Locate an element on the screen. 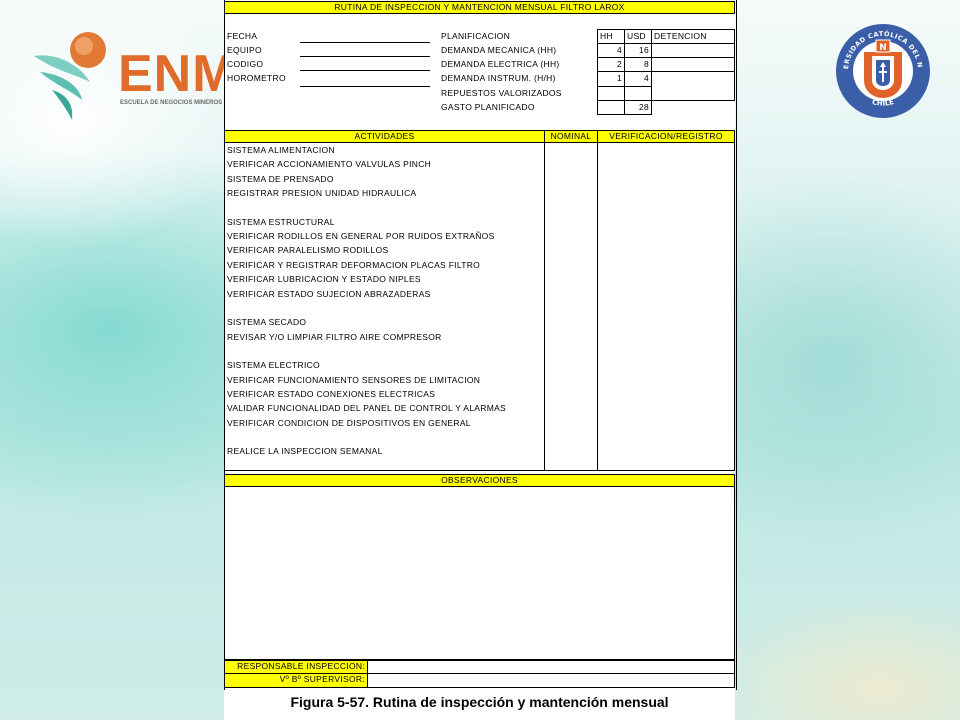  activity-item: SISTEMA ESTRUCTURAL is located at coordinates (281, 221).